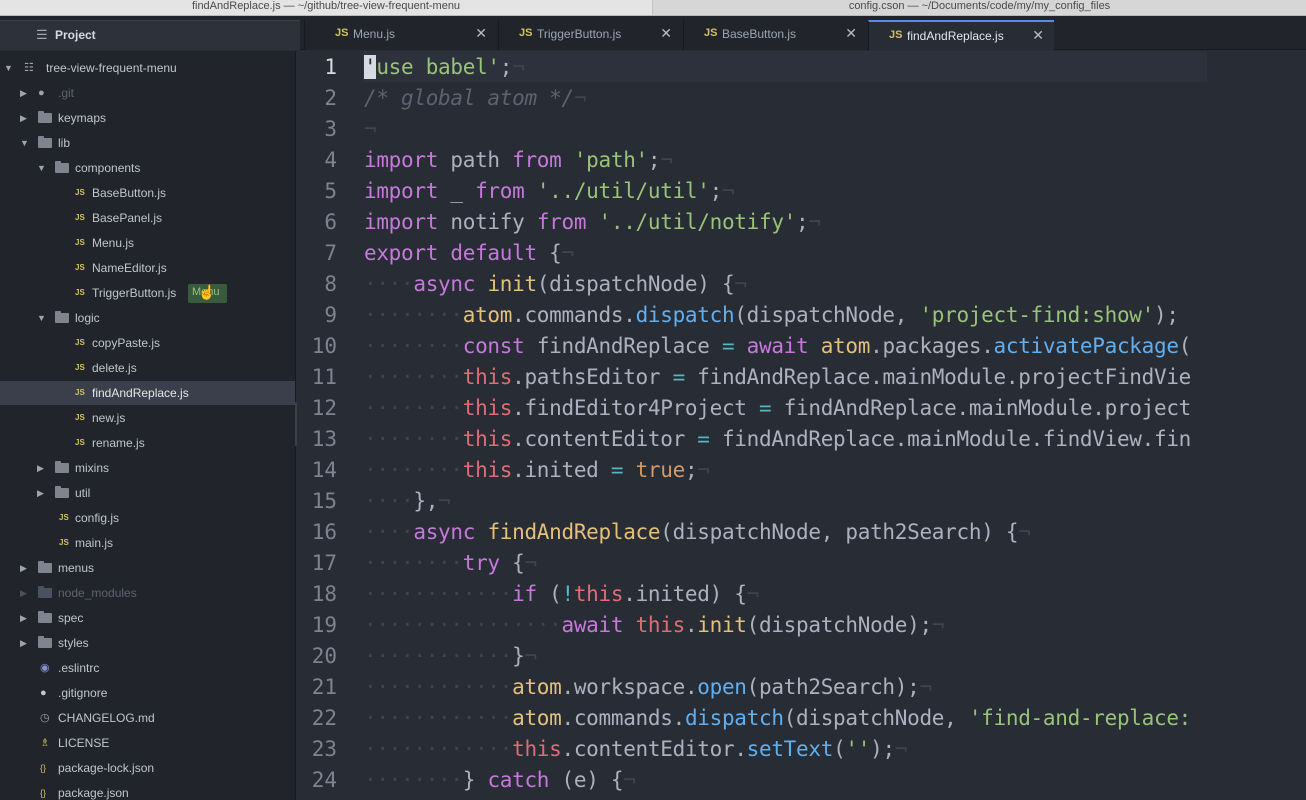 This screenshot has width=1306, height=800. What do you see at coordinates (469, 253) in the screenshot?
I see `code-line: export default {¬` at bounding box center [469, 253].